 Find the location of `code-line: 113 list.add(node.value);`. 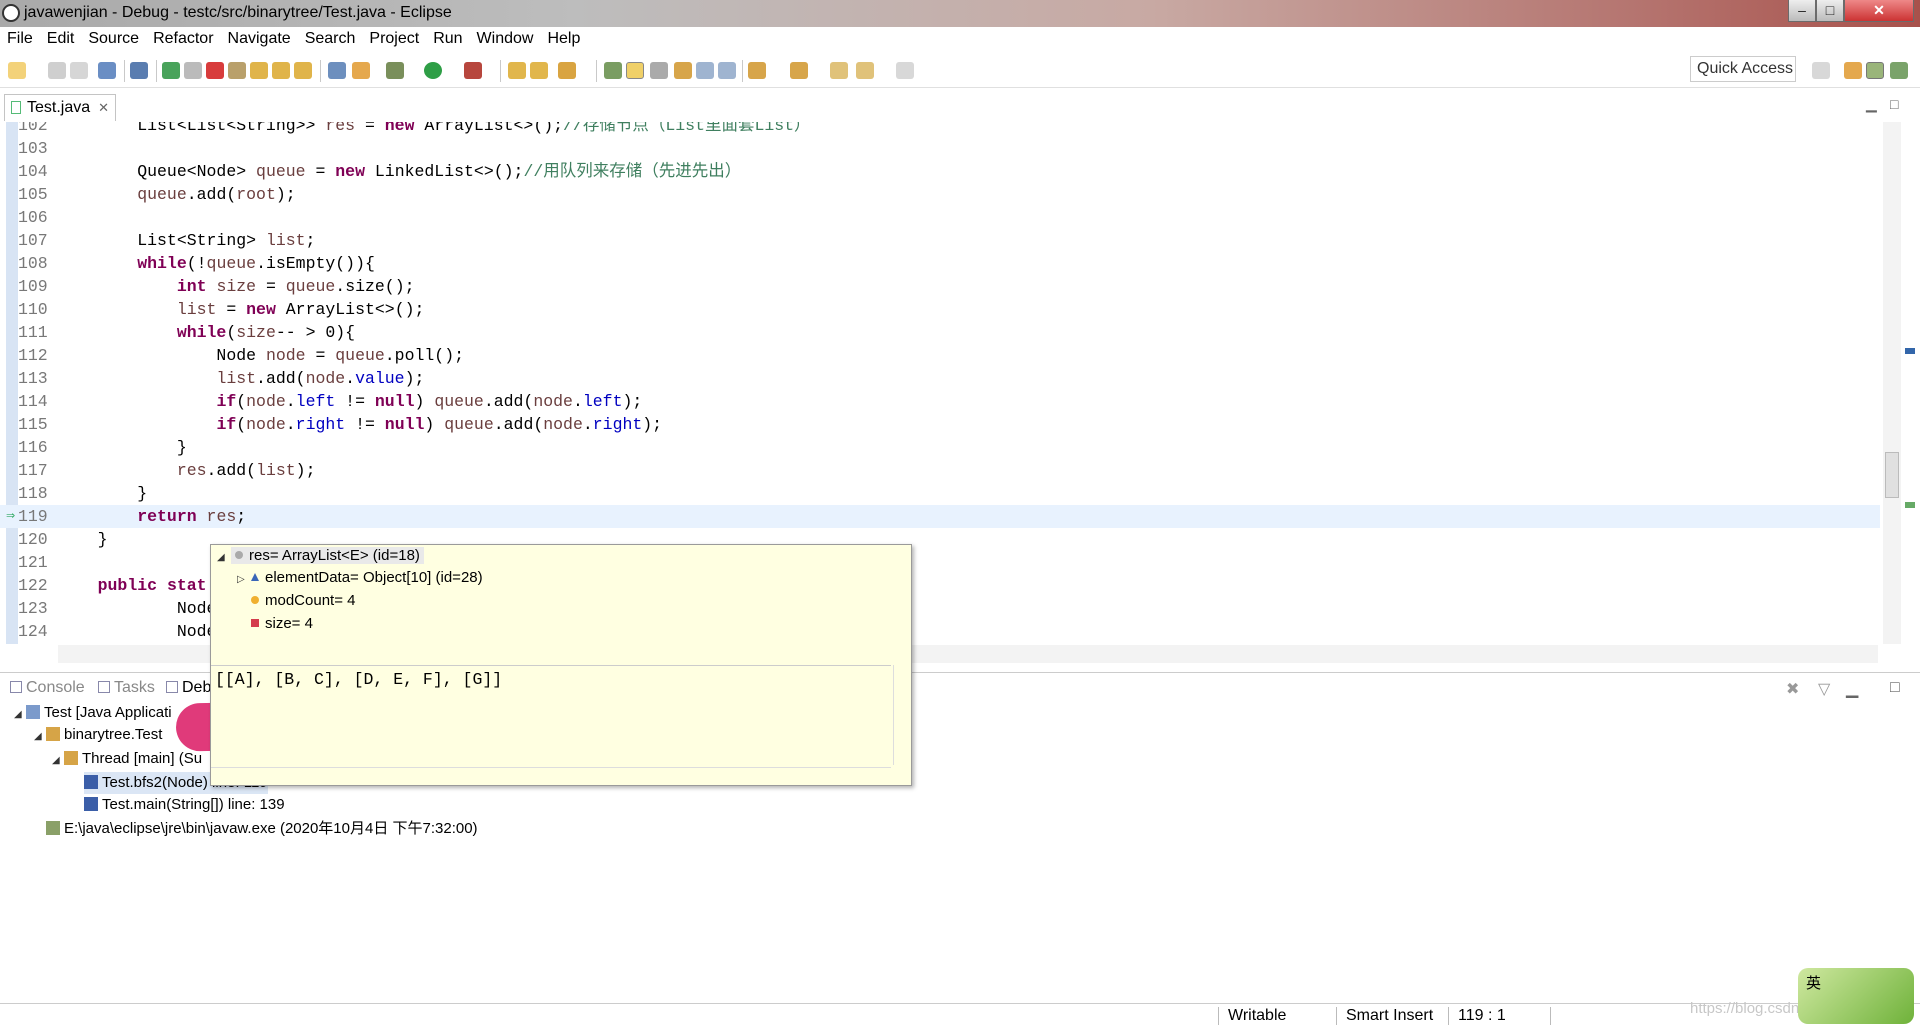

code-line: 113 list.add(node.value); is located at coordinates (940, 378).